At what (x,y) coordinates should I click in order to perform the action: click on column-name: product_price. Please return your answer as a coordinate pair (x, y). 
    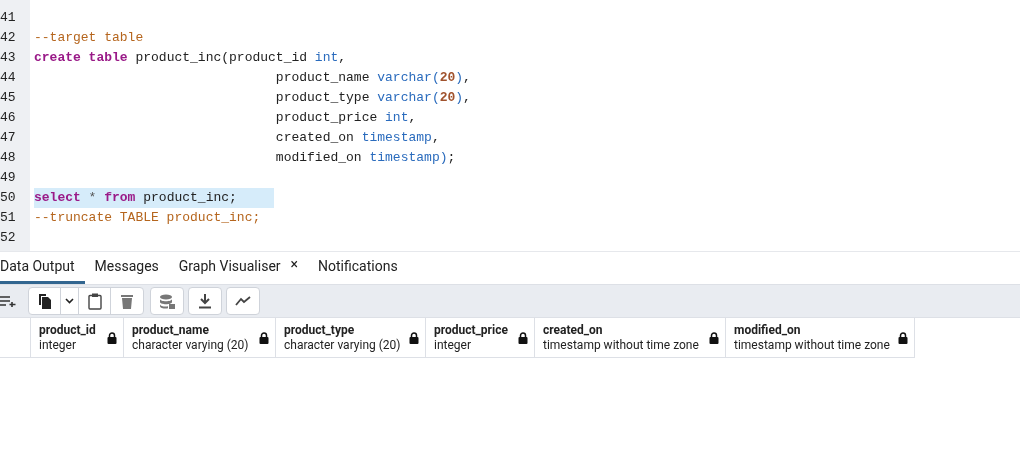
    Looking at the image, I should click on (471, 330).